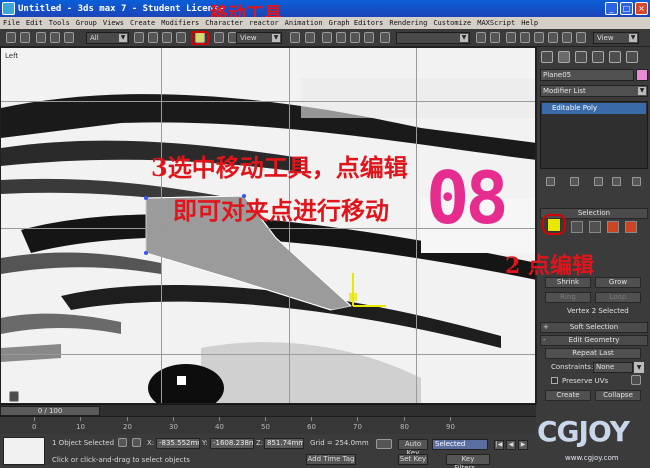 The width and height of the screenshot is (650, 468). I want to click on edit-geometry-title: Edit Geometry, so click(594, 340).